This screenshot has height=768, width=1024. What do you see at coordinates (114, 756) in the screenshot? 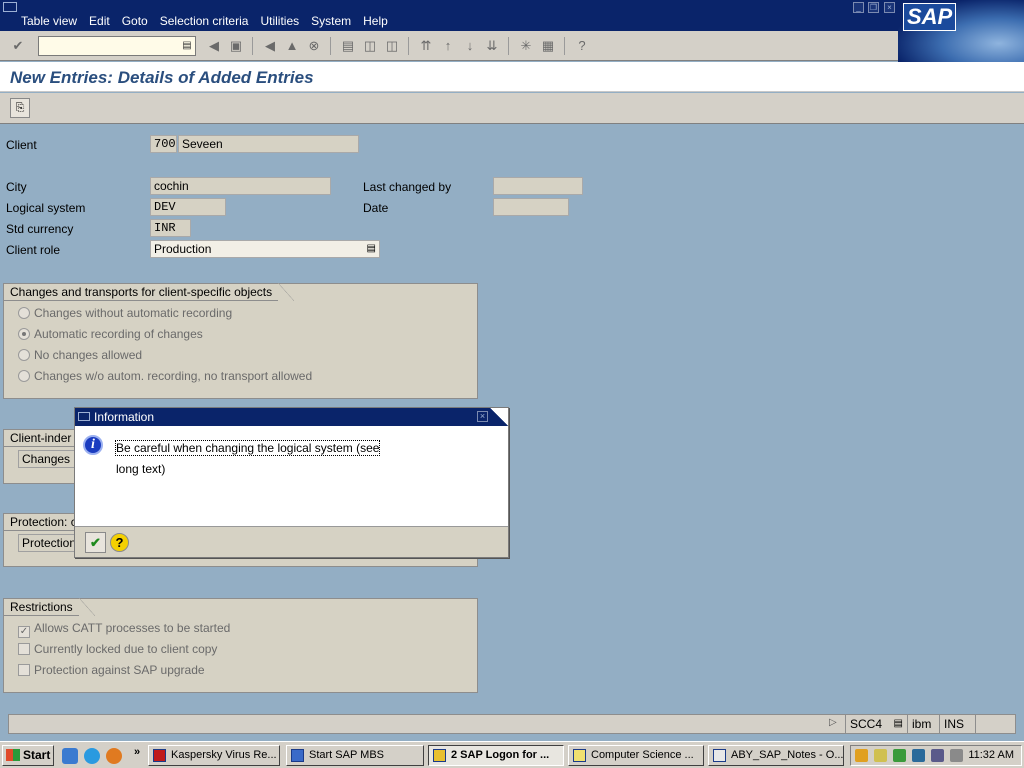
I see `firefox-icon` at bounding box center [114, 756].